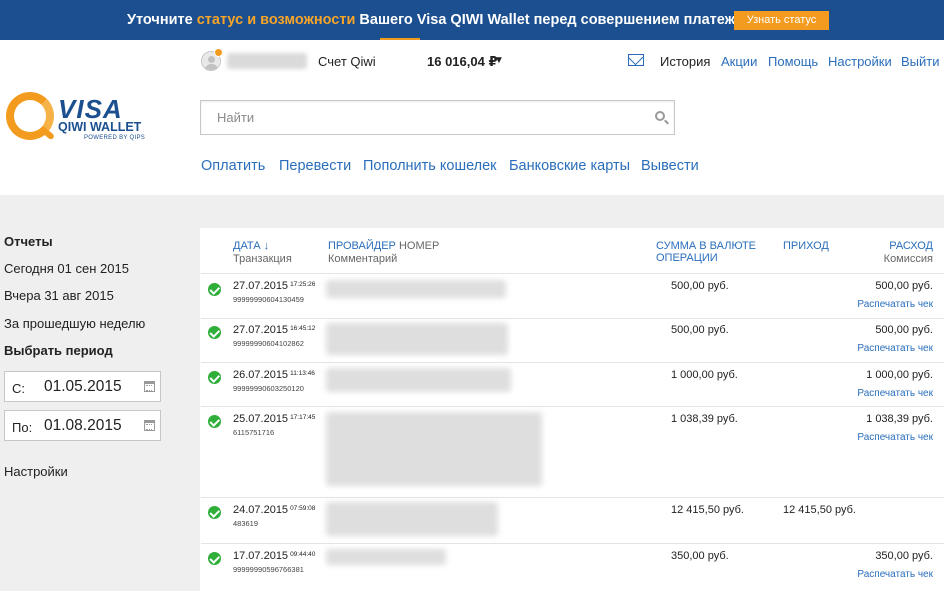  Describe the element at coordinates (233, 166) in the screenshot. I see `nav-pay: Оплатить` at that location.